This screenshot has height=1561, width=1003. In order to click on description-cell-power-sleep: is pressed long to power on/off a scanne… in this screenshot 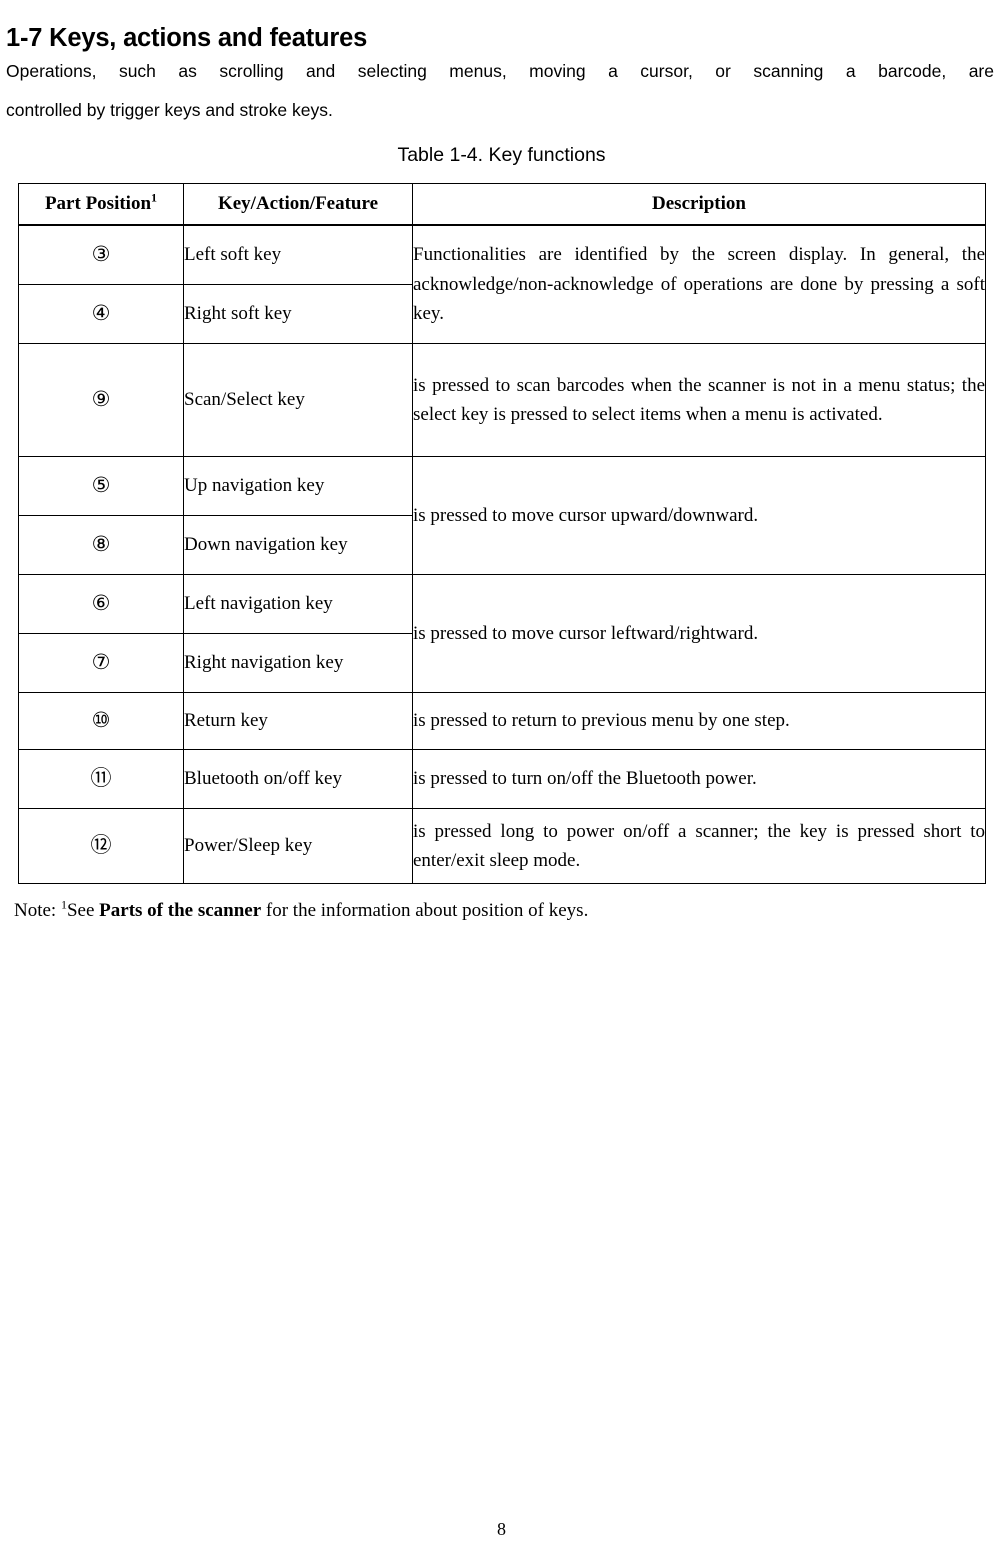, I will do `click(699, 846)`.